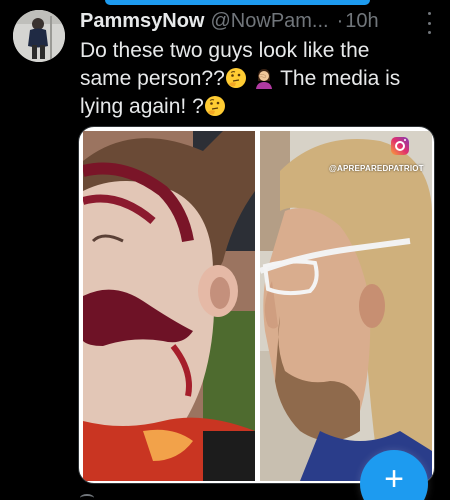  Describe the element at coordinates (225, 50) in the screenshot. I see `tweet-text-line-1: Do these two guys look like the` at that location.